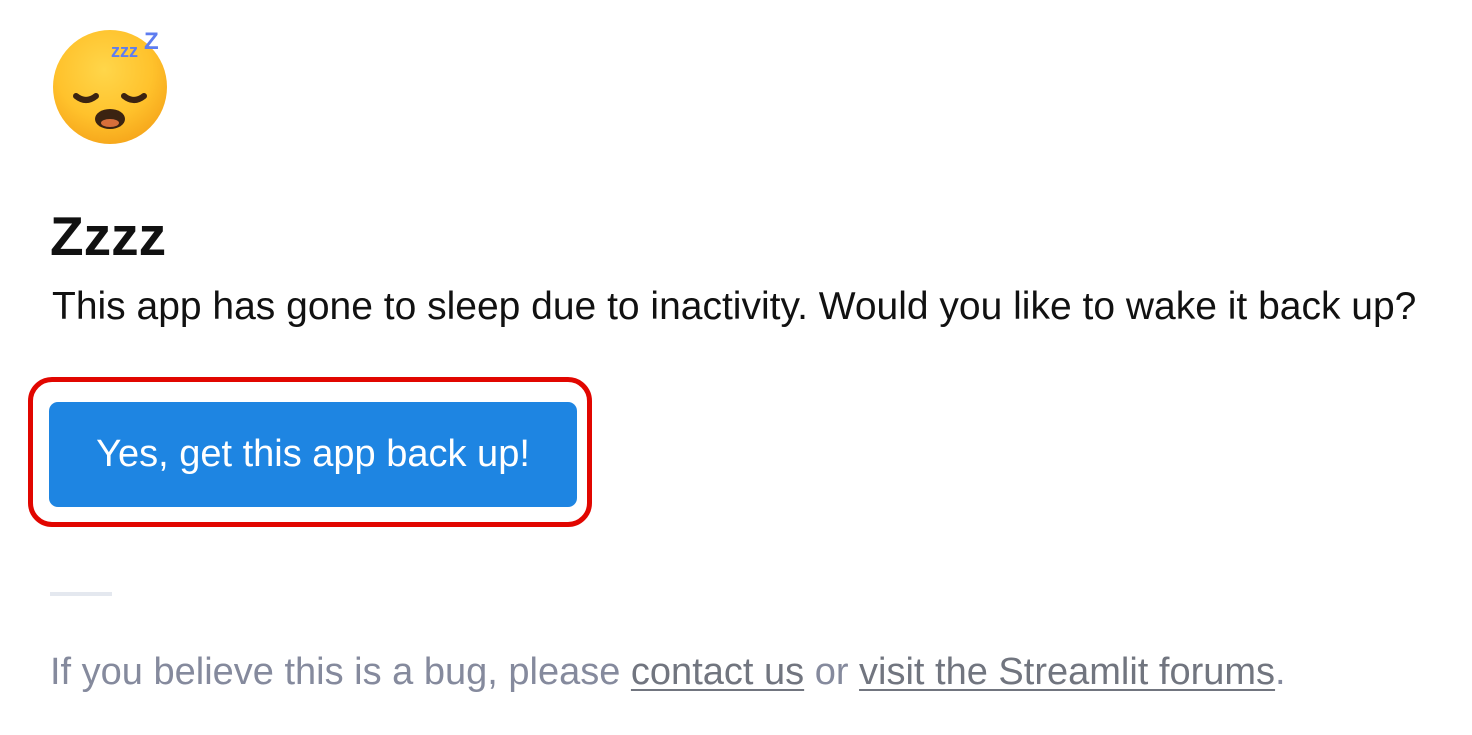 This screenshot has width=1472, height=735. I want to click on sleeping-face-icon: zzz Z, so click(113, 87).